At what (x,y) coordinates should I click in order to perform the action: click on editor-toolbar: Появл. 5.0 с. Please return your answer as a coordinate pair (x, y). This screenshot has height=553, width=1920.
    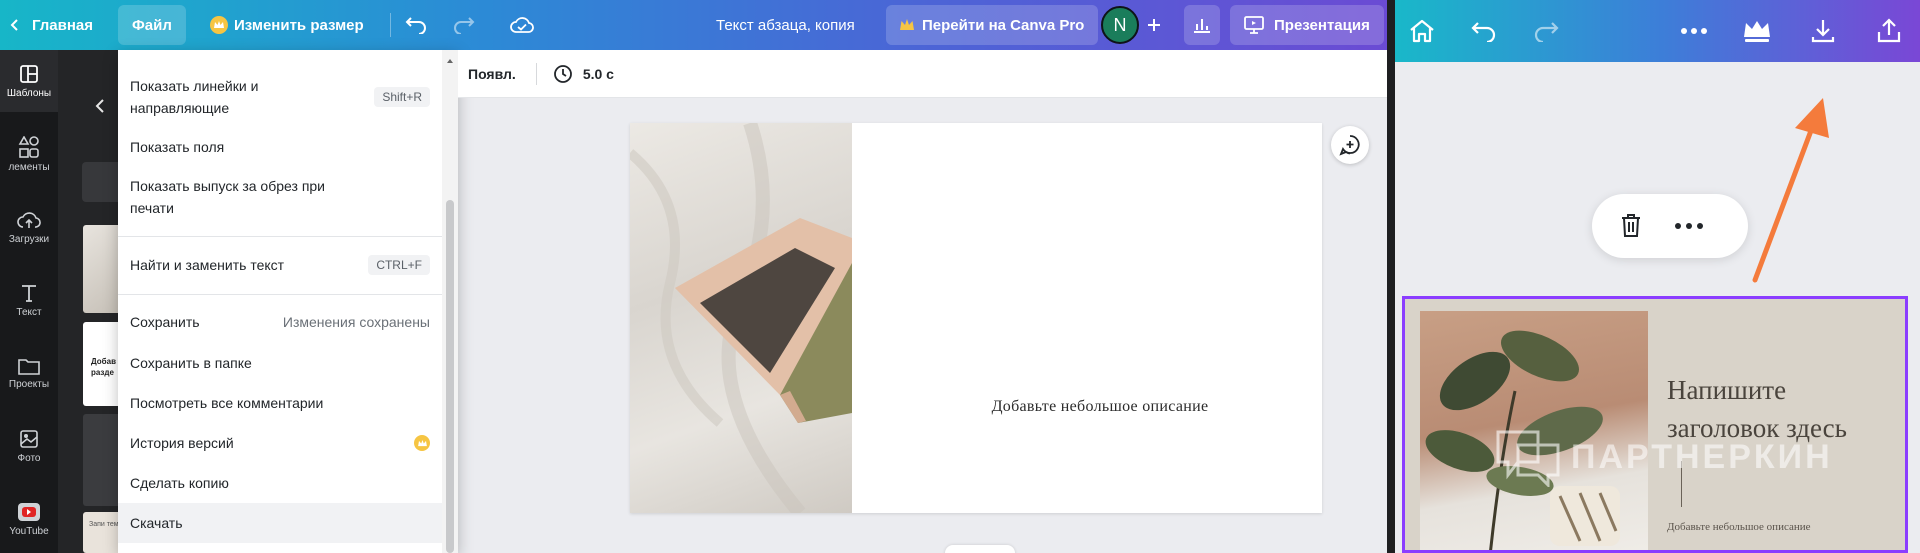
    Looking at the image, I should click on (922, 74).